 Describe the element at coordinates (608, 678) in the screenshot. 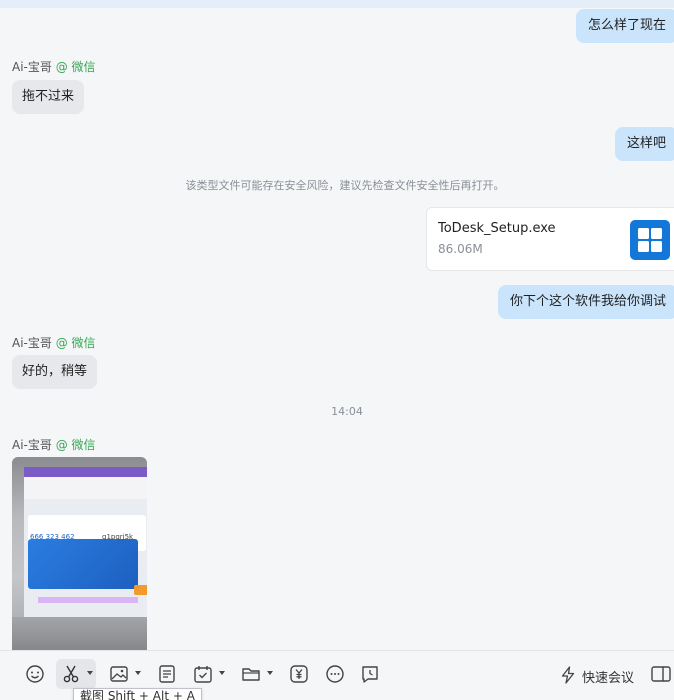

I see `quick-meeting-label: 快速会议` at that location.